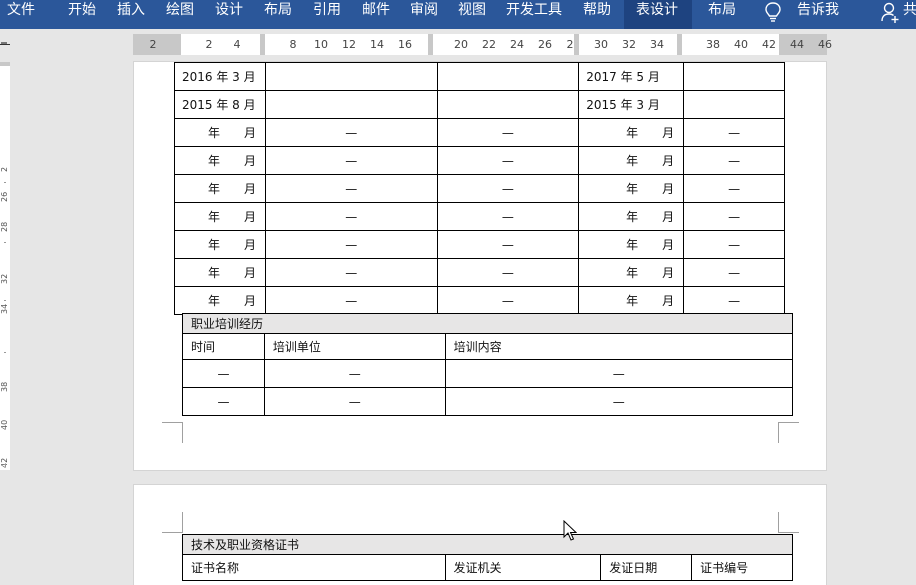  What do you see at coordinates (354, 346) in the screenshot?
I see `table-header-cell: 培训单位` at bounding box center [354, 346].